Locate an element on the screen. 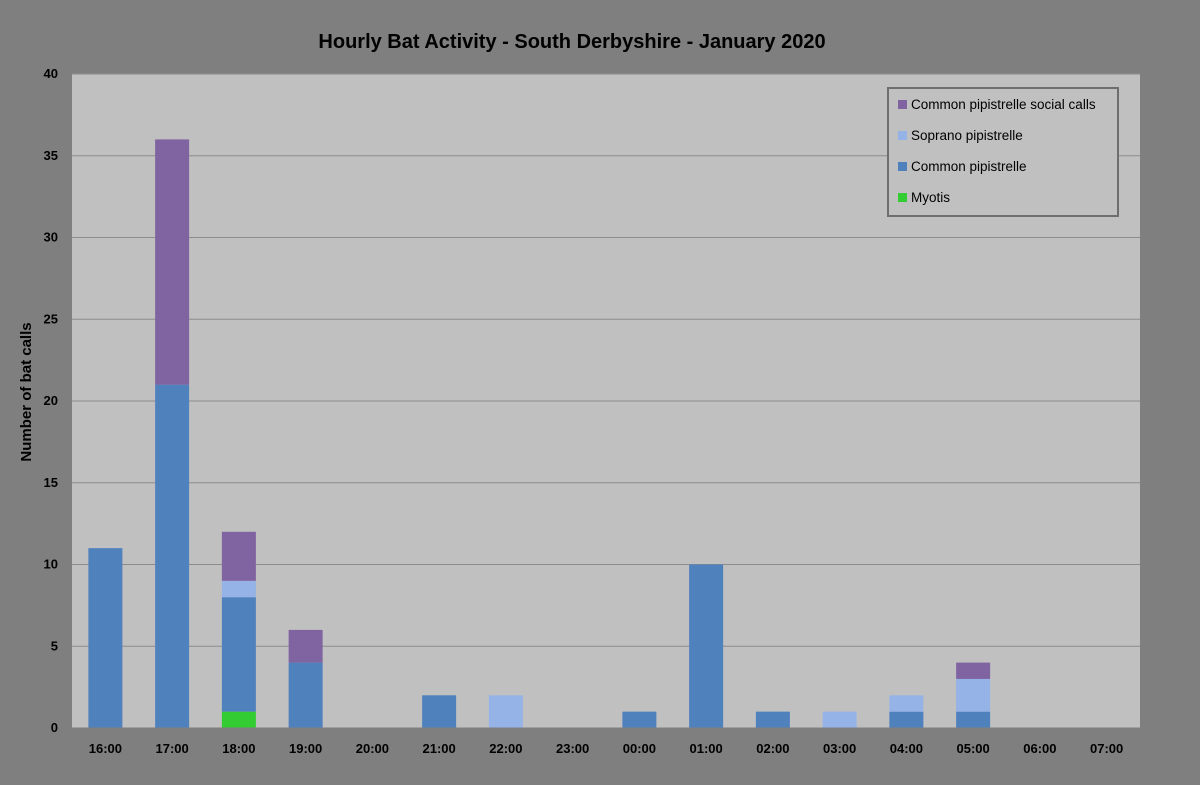 The height and width of the screenshot is (785, 1200). y-tick-label: 20 is located at coordinates (51, 400).